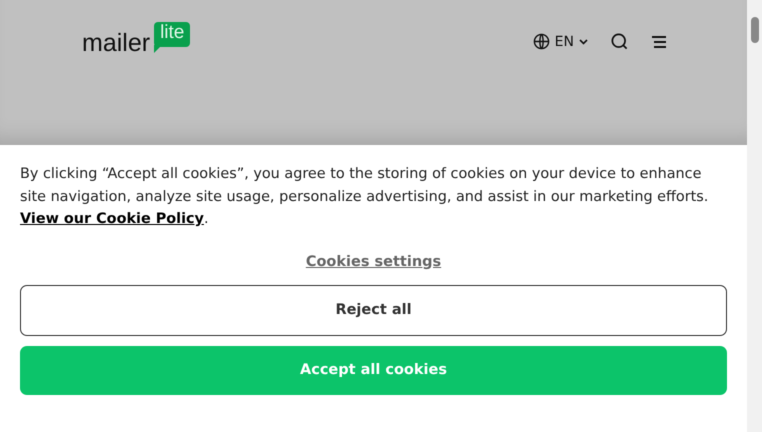  Describe the element at coordinates (754, 216) in the screenshot. I see `scrollbar` at that location.